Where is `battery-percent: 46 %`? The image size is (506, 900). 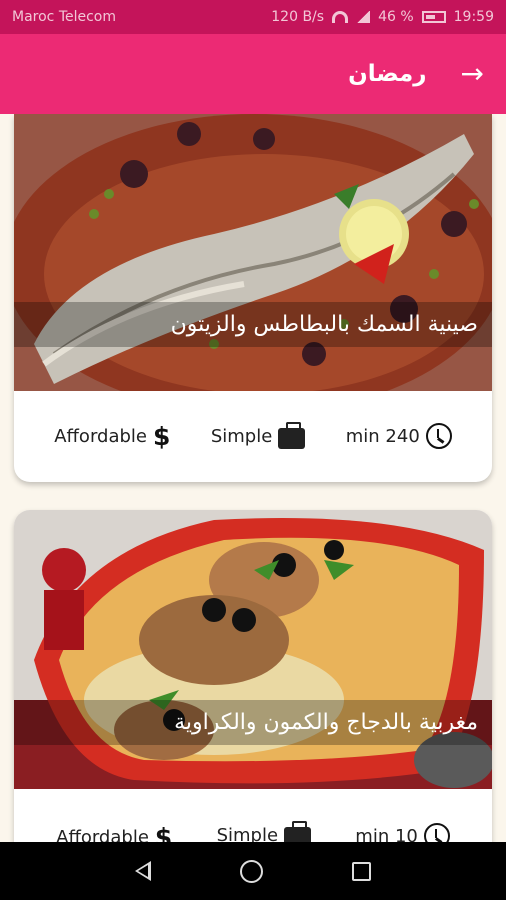
battery-percent: 46 % is located at coordinates (396, 17).